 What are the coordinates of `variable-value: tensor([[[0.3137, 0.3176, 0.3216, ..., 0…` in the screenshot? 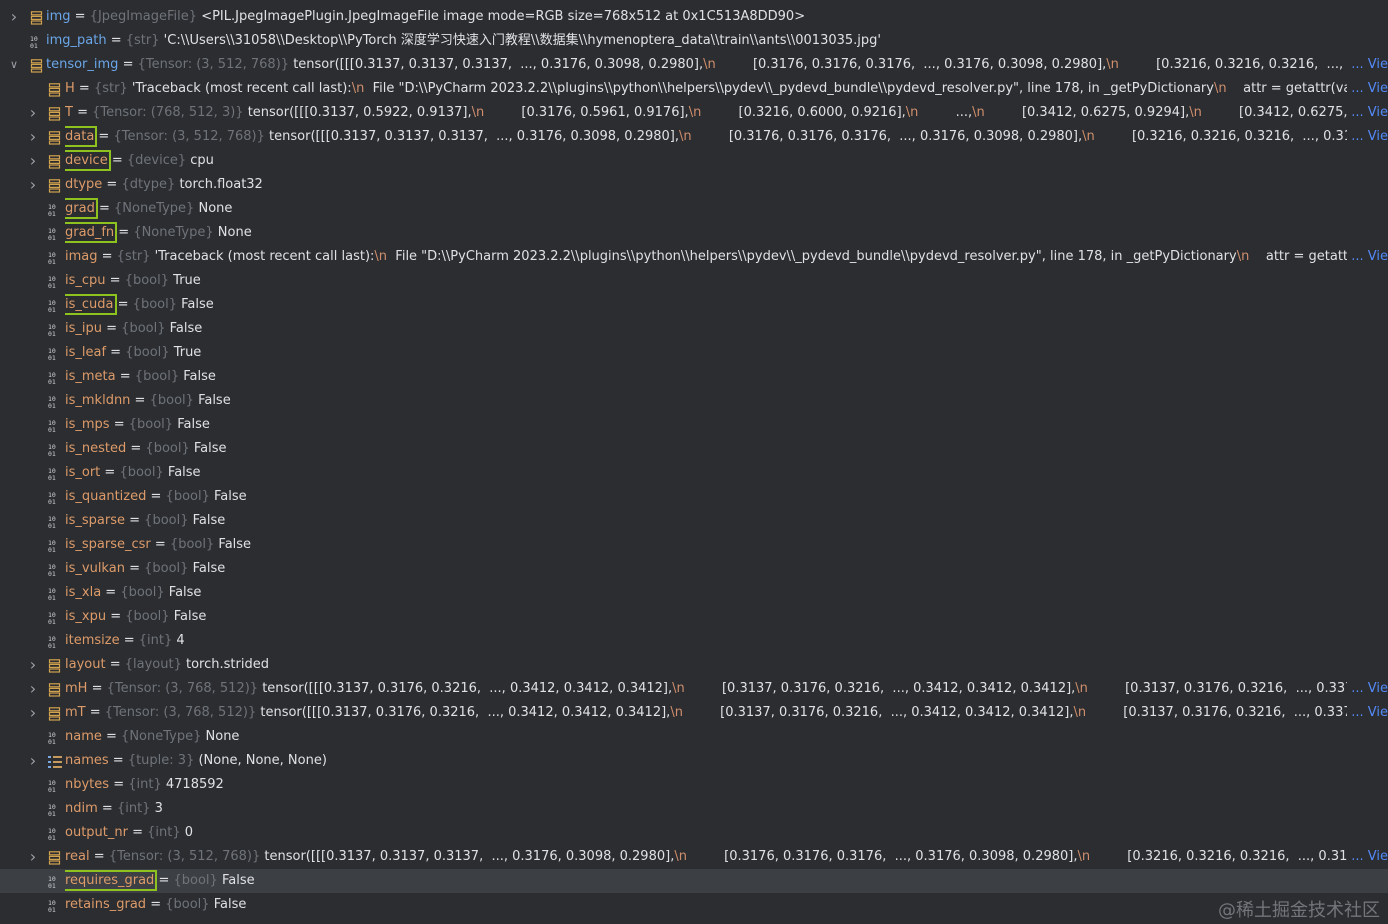 It's located at (824, 712).